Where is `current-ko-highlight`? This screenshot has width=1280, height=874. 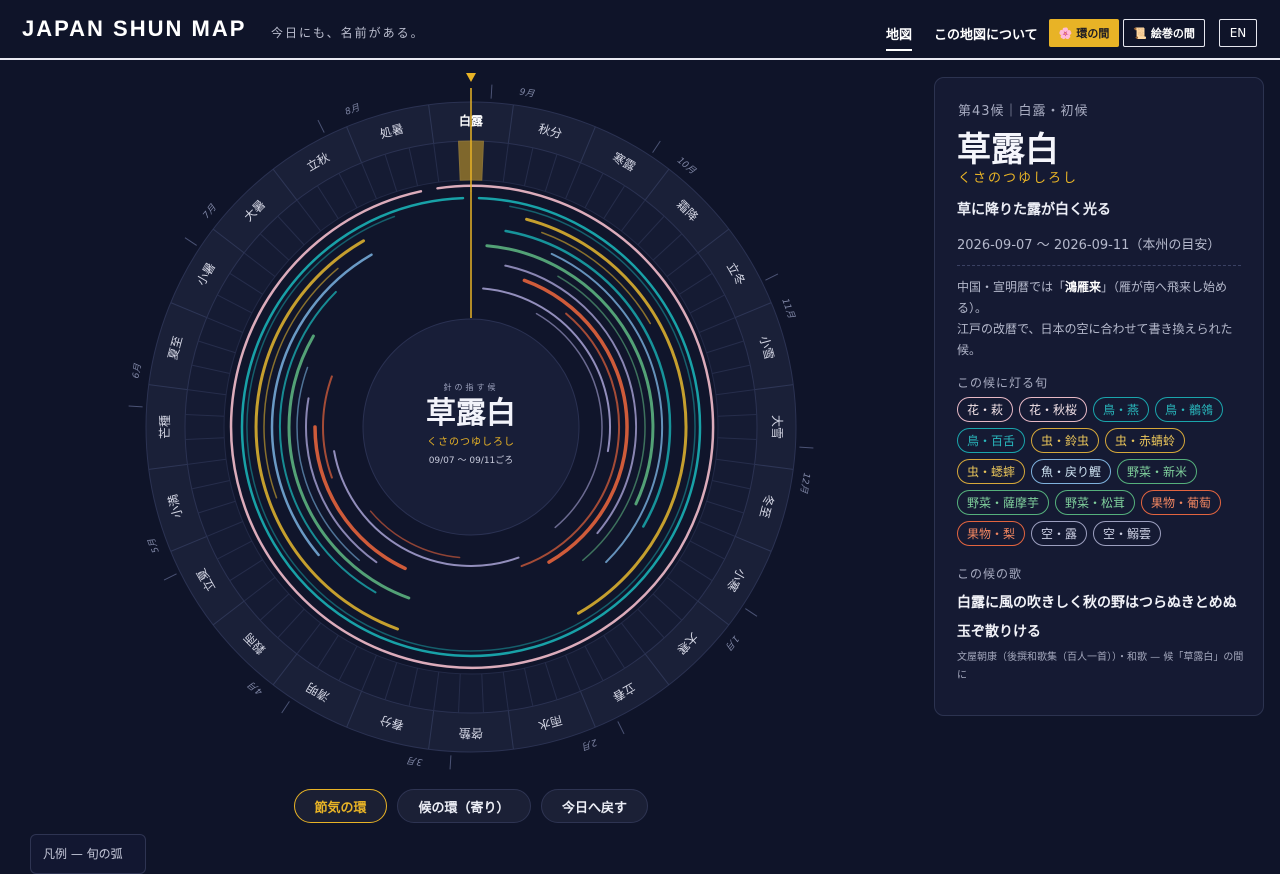
current-ko-highlight is located at coordinates (471, 160).